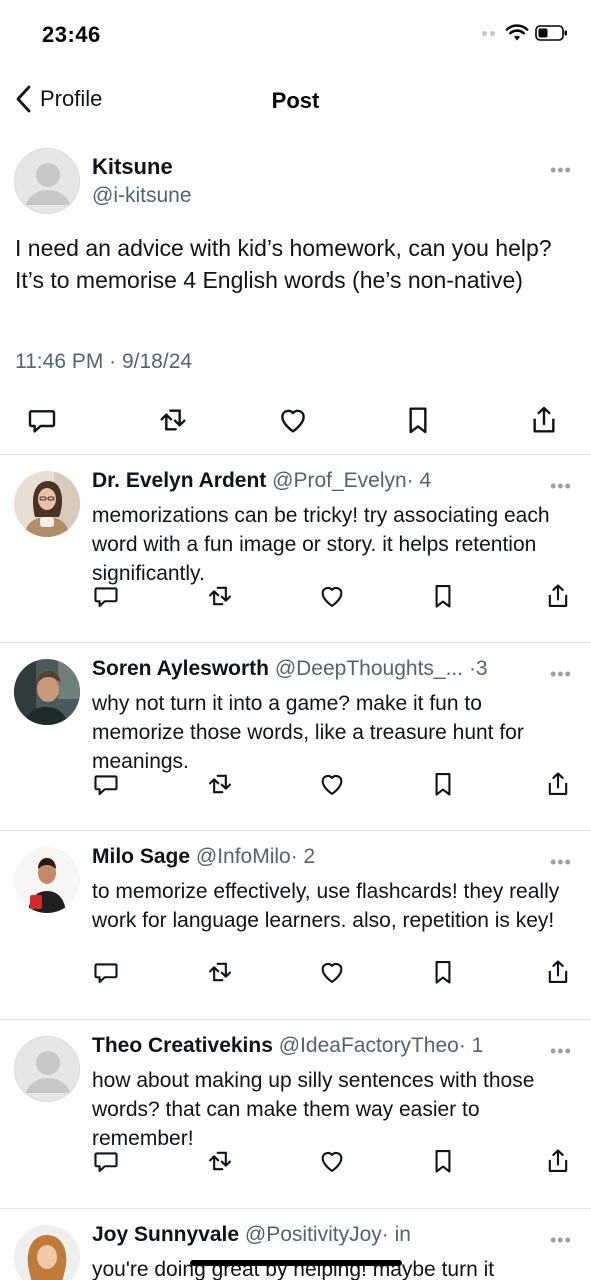 The width and height of the screenshot is (591, 1280). What do you see at coordinates (517, 32) in the screenshot?
I see `wifi-icon` at bounding box center [517, 32].